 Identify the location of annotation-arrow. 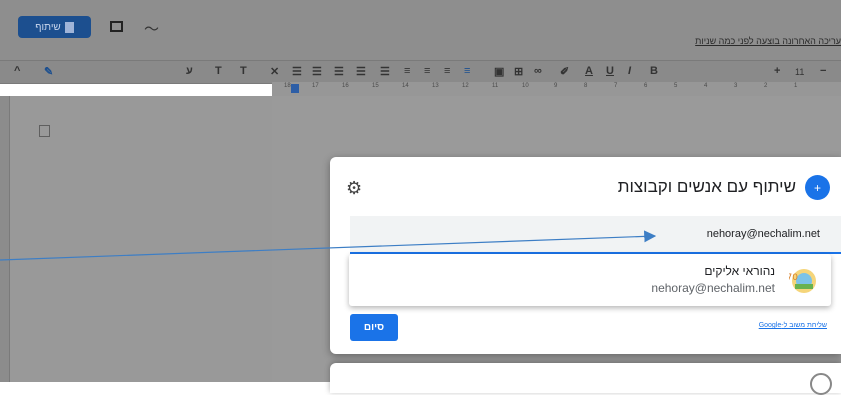
(328, 245).